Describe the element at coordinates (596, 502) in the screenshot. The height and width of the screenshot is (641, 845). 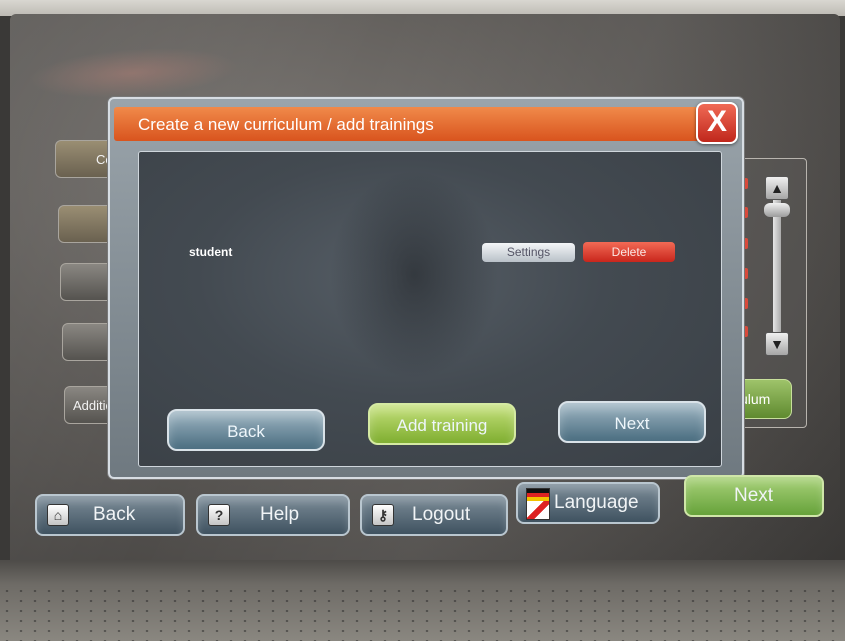
I see `language-label: Language` at that location.